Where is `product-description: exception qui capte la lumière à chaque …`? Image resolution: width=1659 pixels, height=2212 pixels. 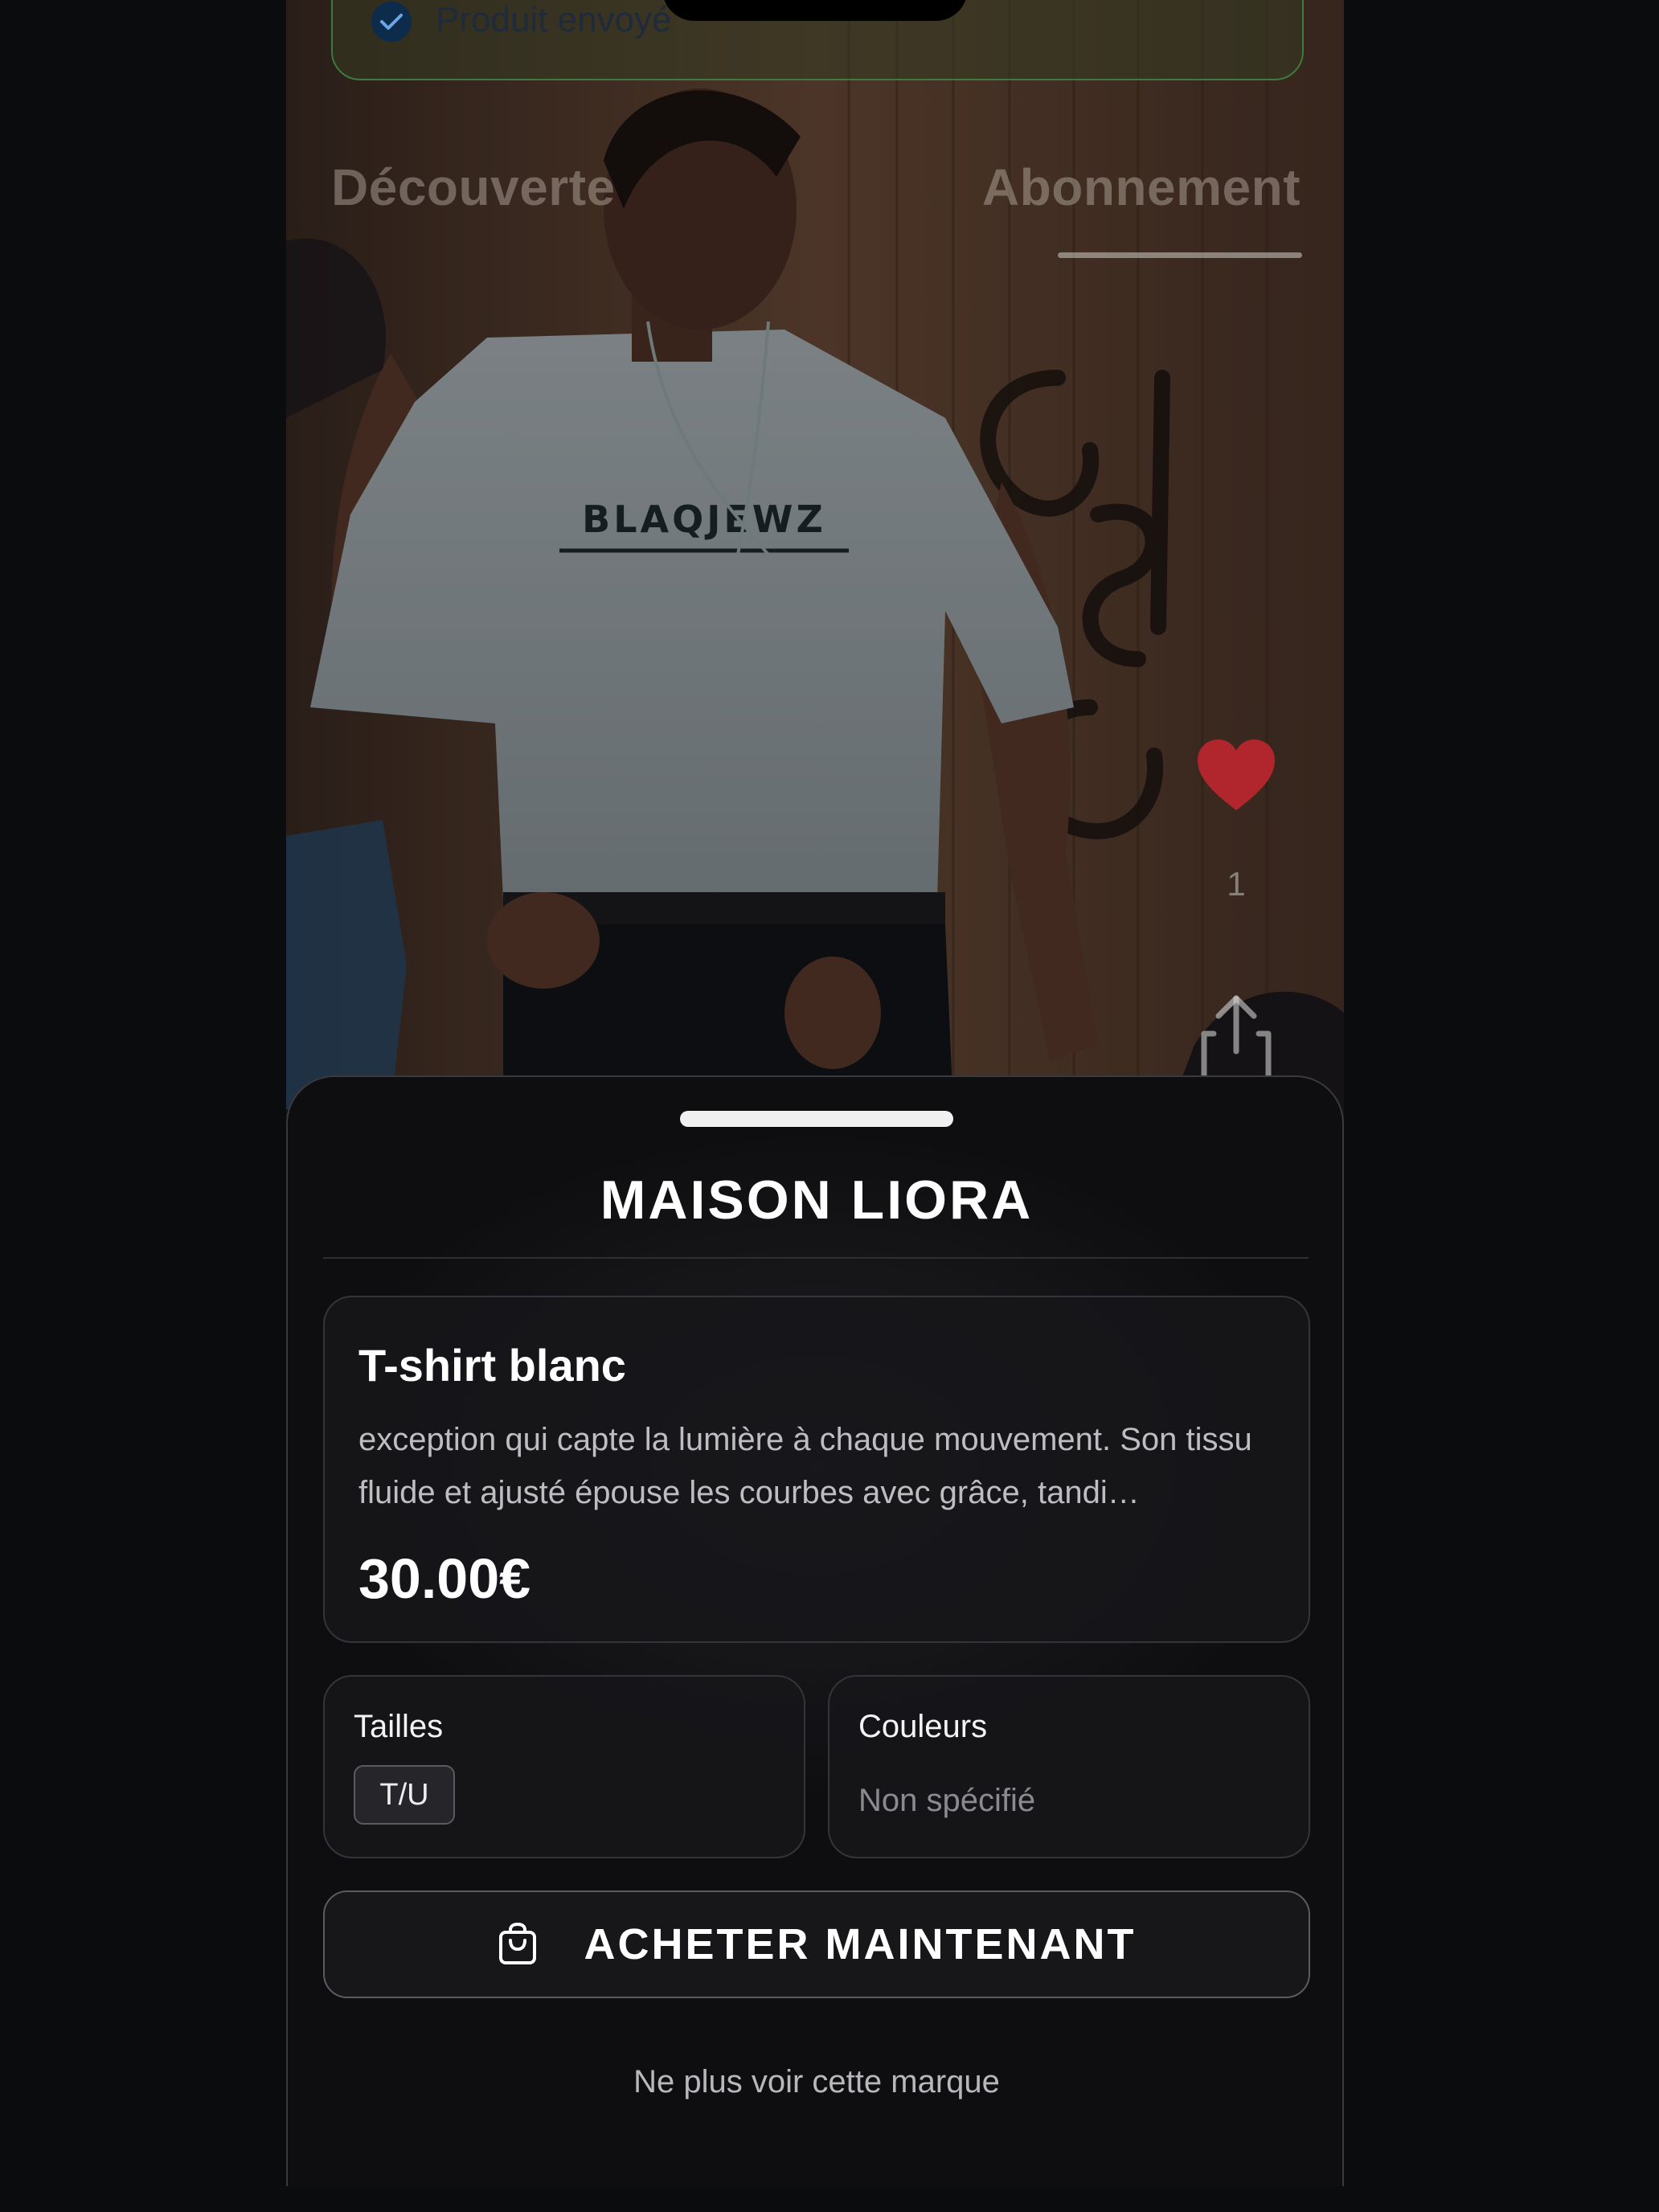
product-description: exception qui capte la lumière à chaque … is located at coordinates (805, 1466).